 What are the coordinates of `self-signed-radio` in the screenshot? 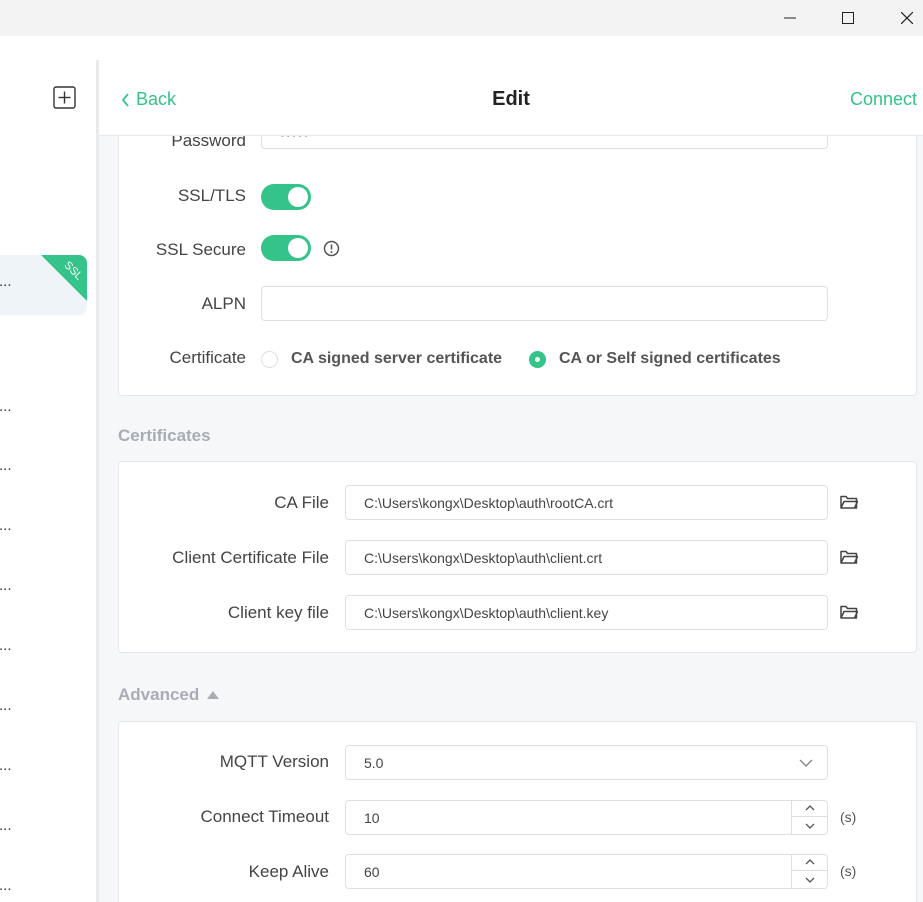 It's located at (537, 359).